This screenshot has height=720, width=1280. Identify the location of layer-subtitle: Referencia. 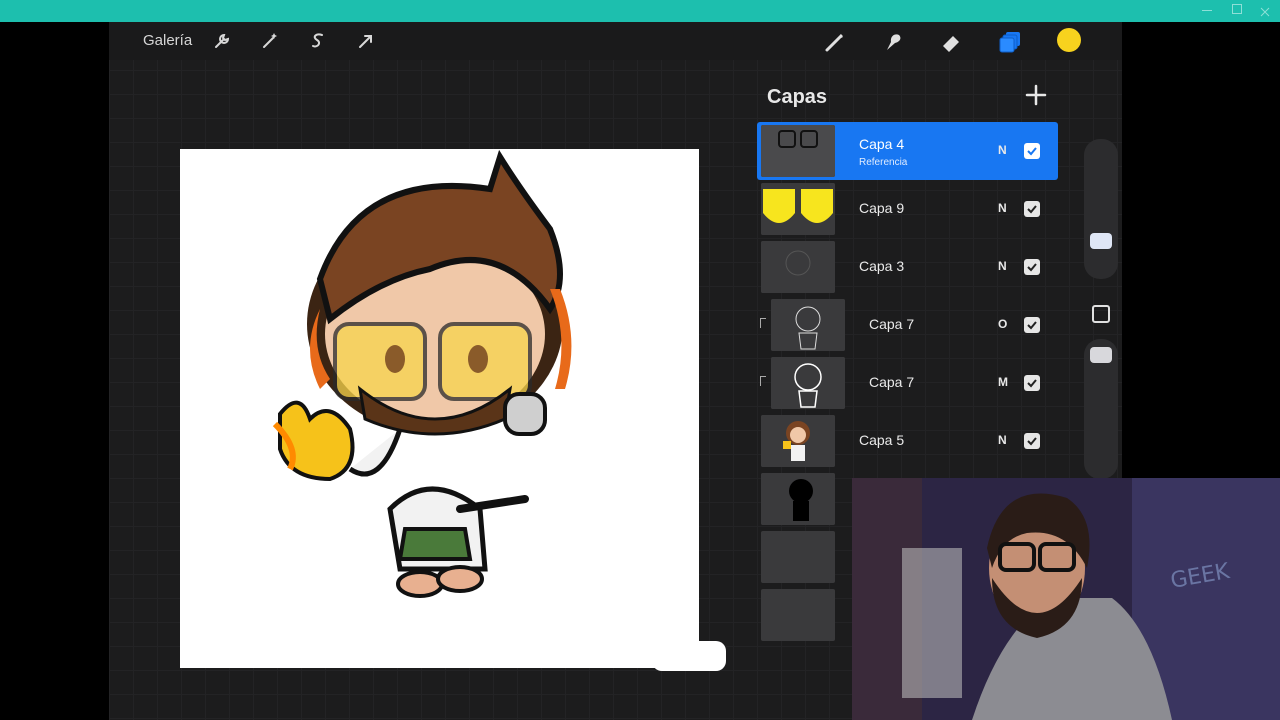
(883, 162).